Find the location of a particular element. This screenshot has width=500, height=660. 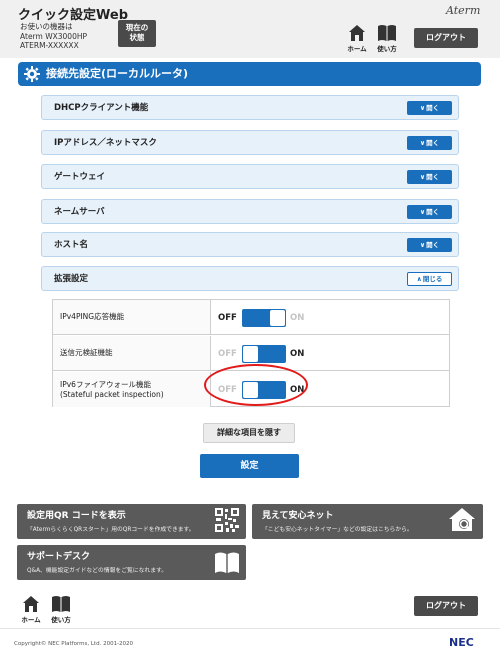

app-title: クイック設定Web is located at coordinates (73, 15).